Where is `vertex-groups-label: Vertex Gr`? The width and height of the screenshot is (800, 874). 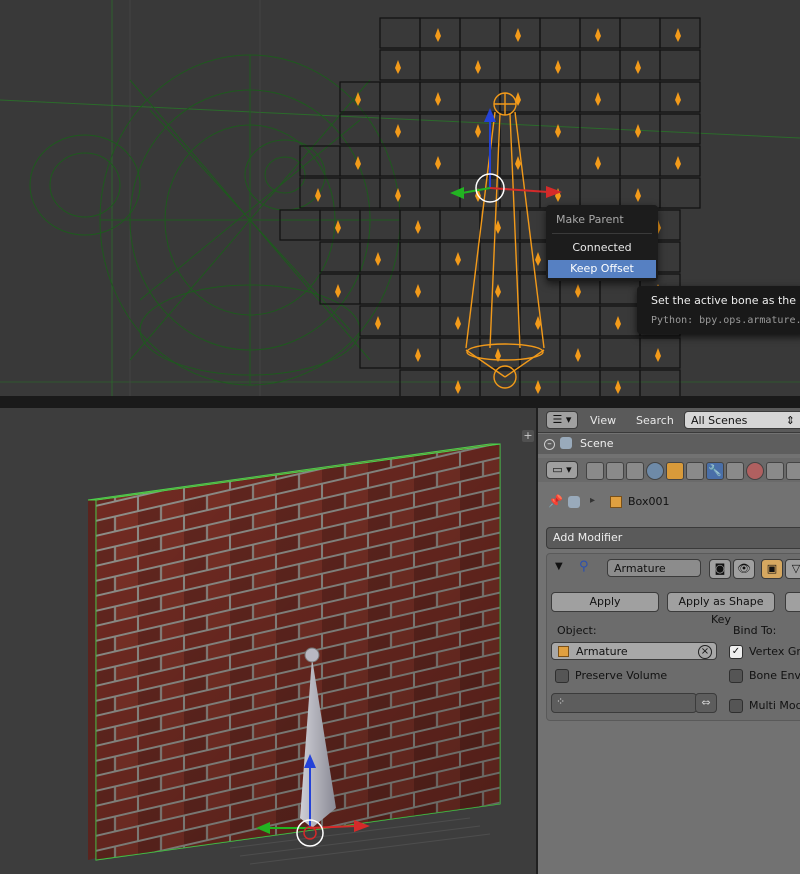
vertex-groups-label: Vertex Gr is located at coordinates (774, 651).